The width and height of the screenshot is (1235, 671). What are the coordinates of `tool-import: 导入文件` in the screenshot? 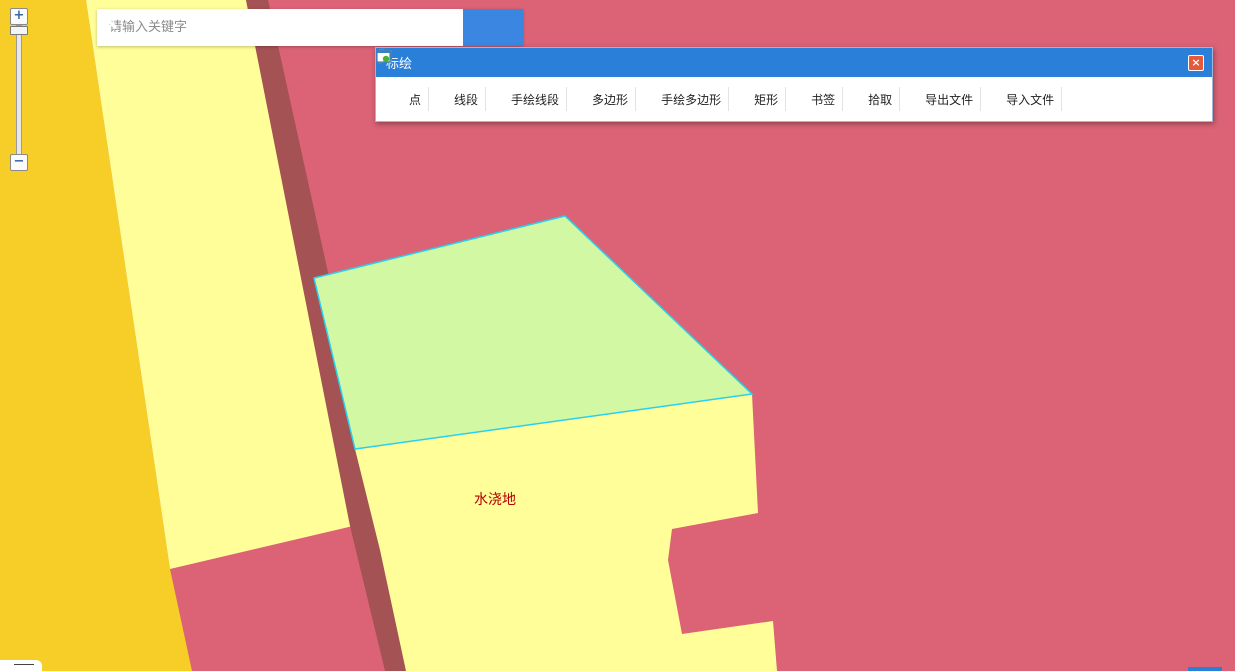 It's located at (719, 80).